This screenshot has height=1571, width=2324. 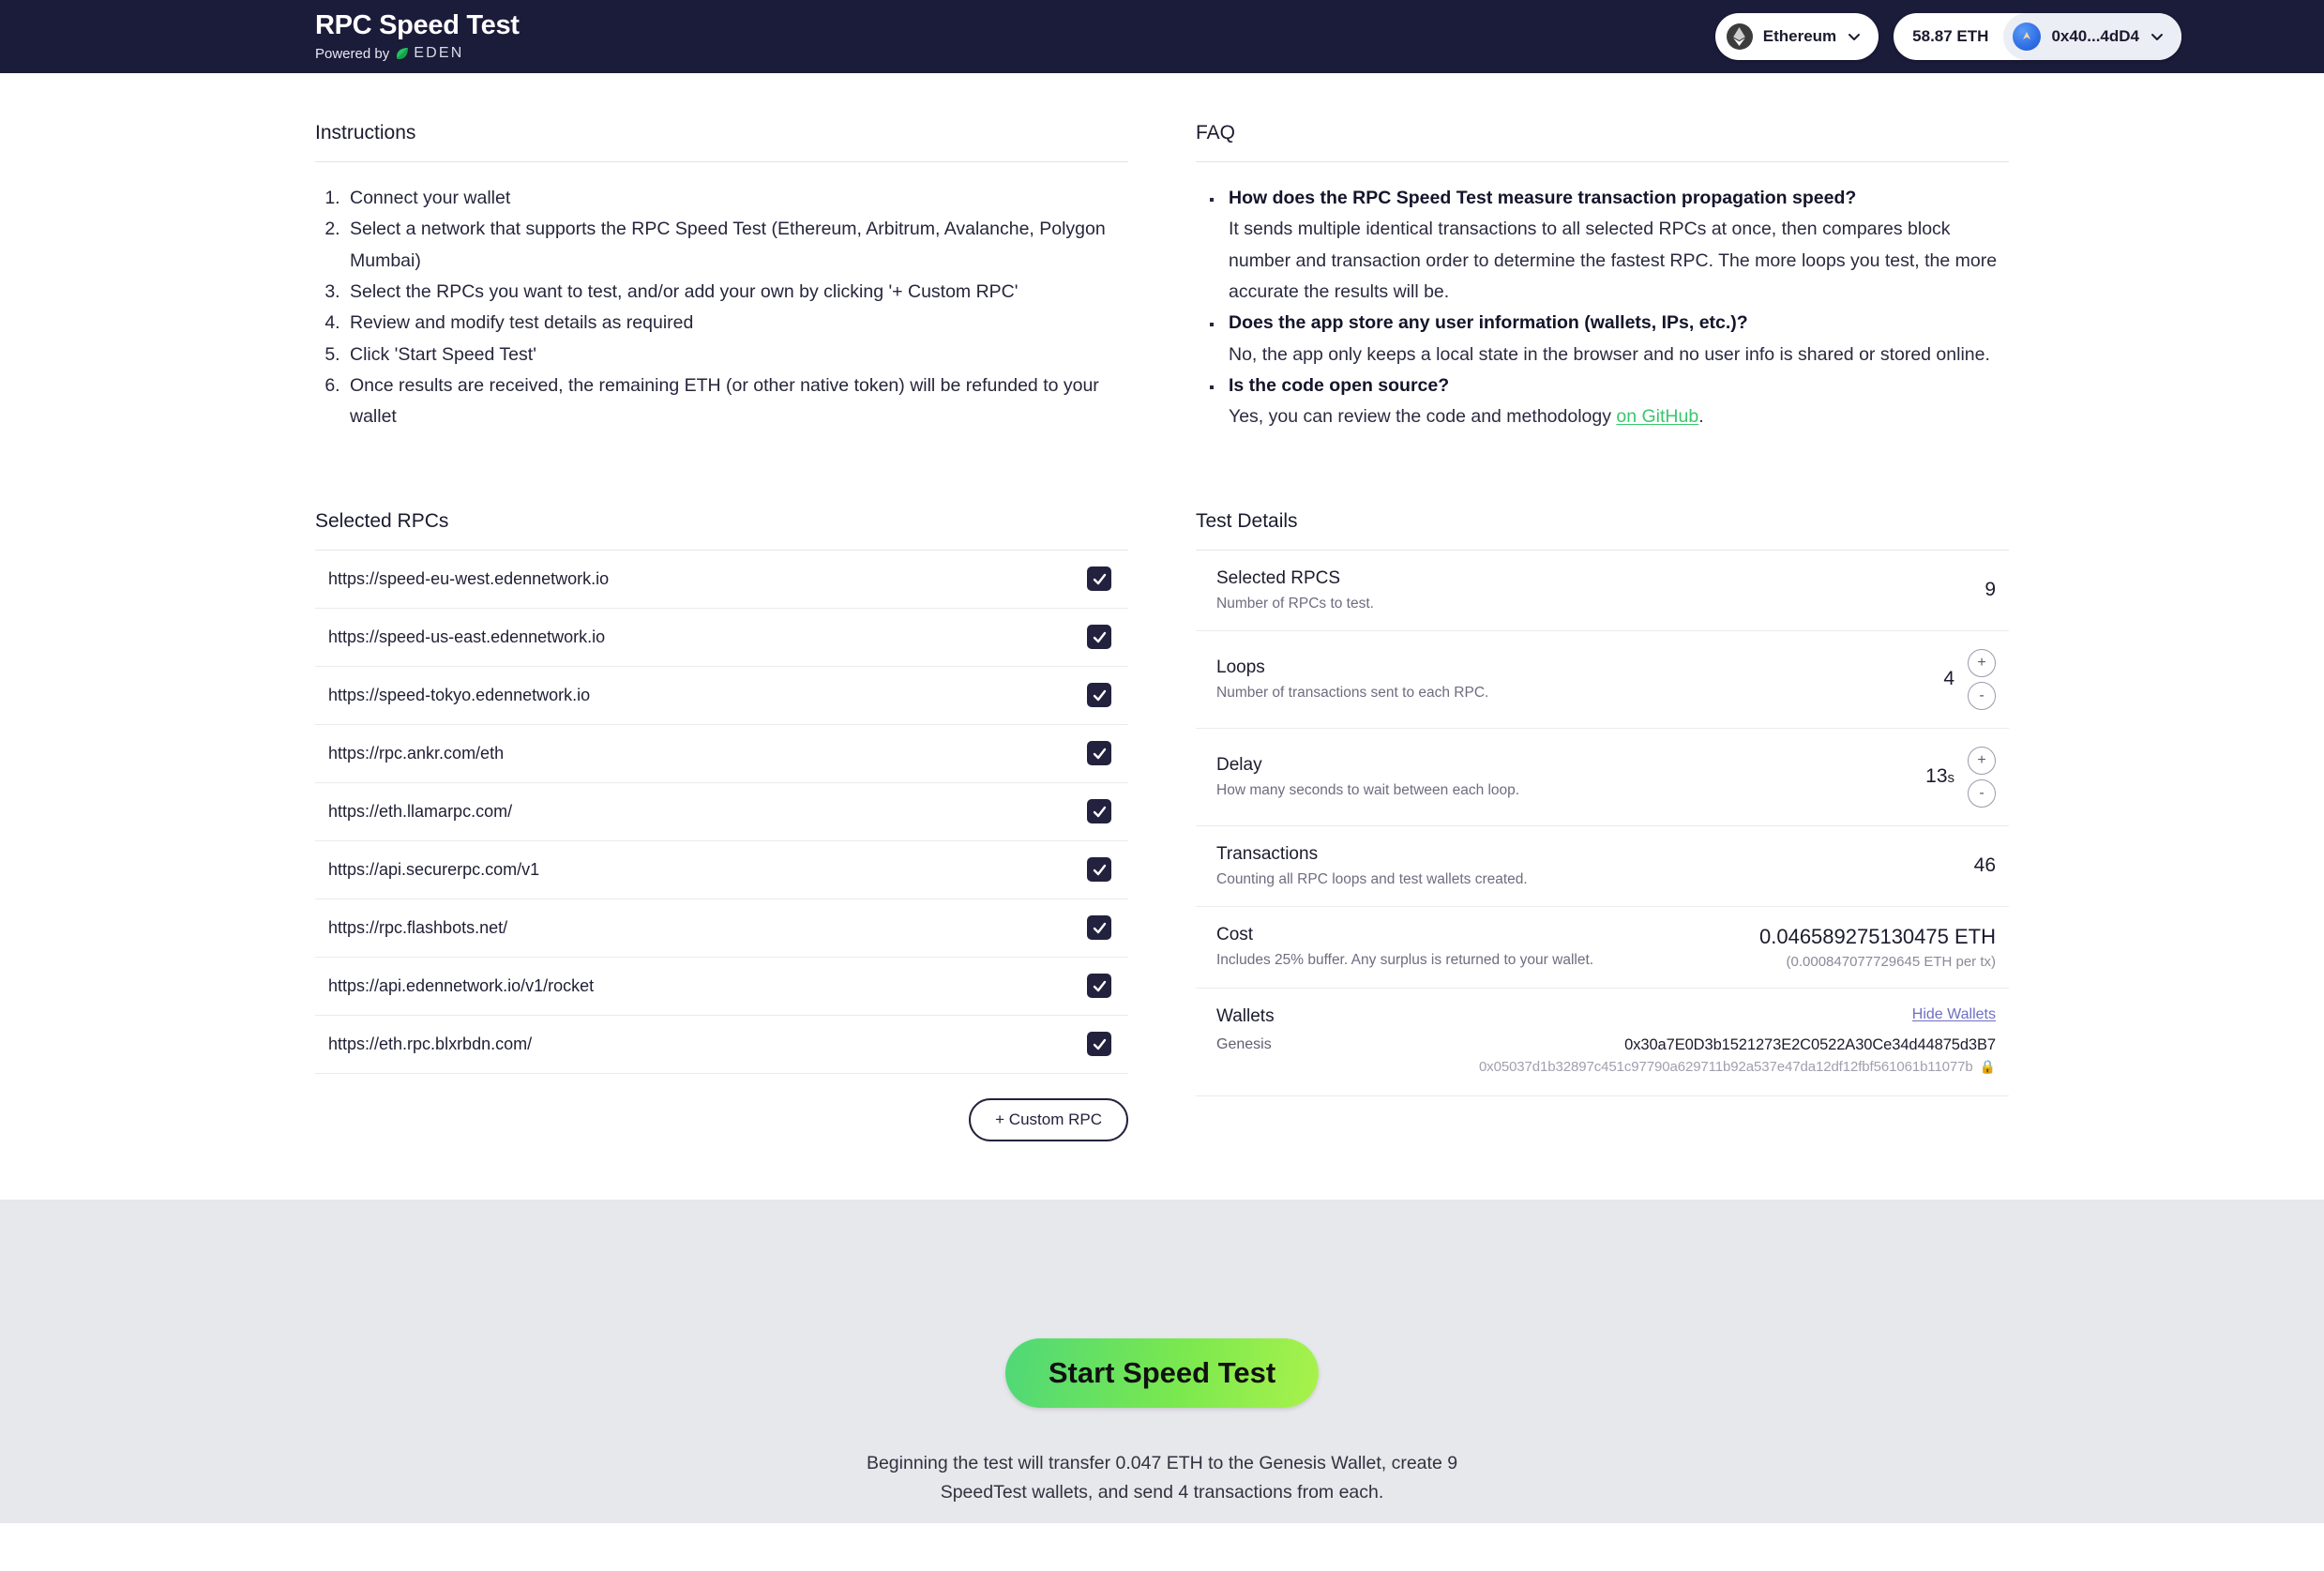 I want to click on transactions-value: 46, so click(x=1984, y=865).